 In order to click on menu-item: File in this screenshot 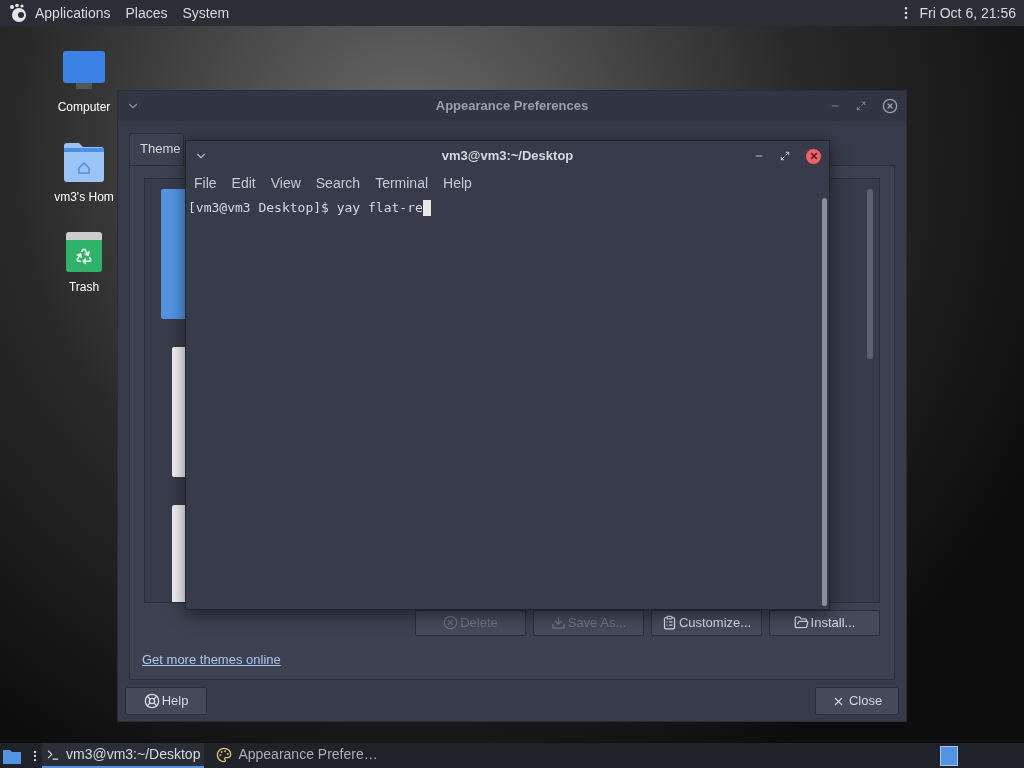, I will do `click(205, 183)`.